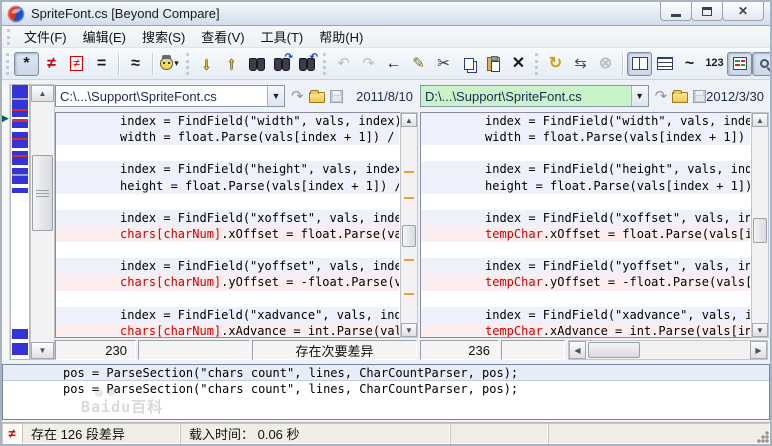 This screenshot has width=772, height=446. What do you see at coordinates (101, 64) in the screenshot?
I see `show-same-button: =` at bounding box center [101, 64].